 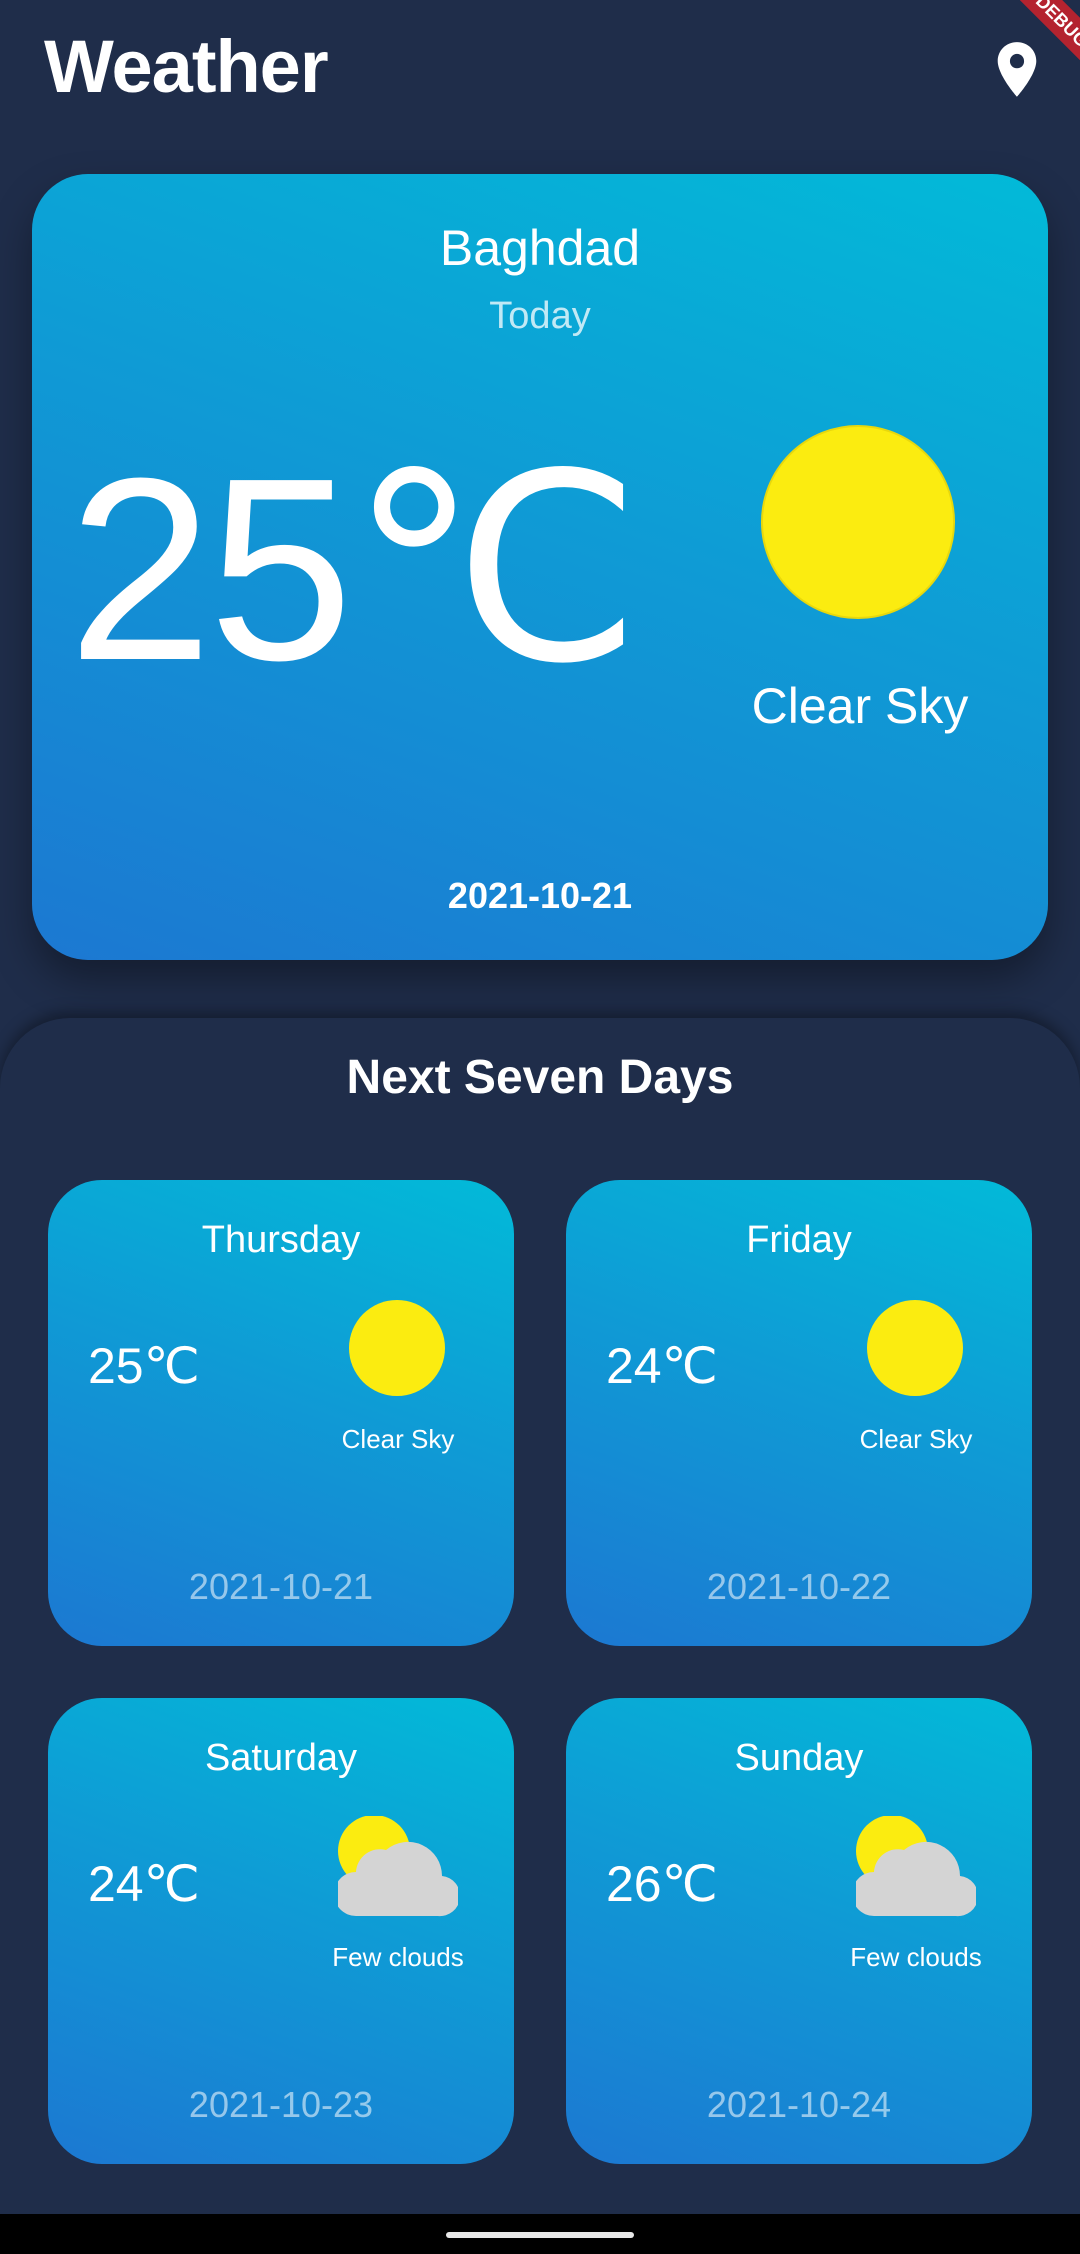 I want to click on day-name: Saturday, so click(x=281, y=1758).